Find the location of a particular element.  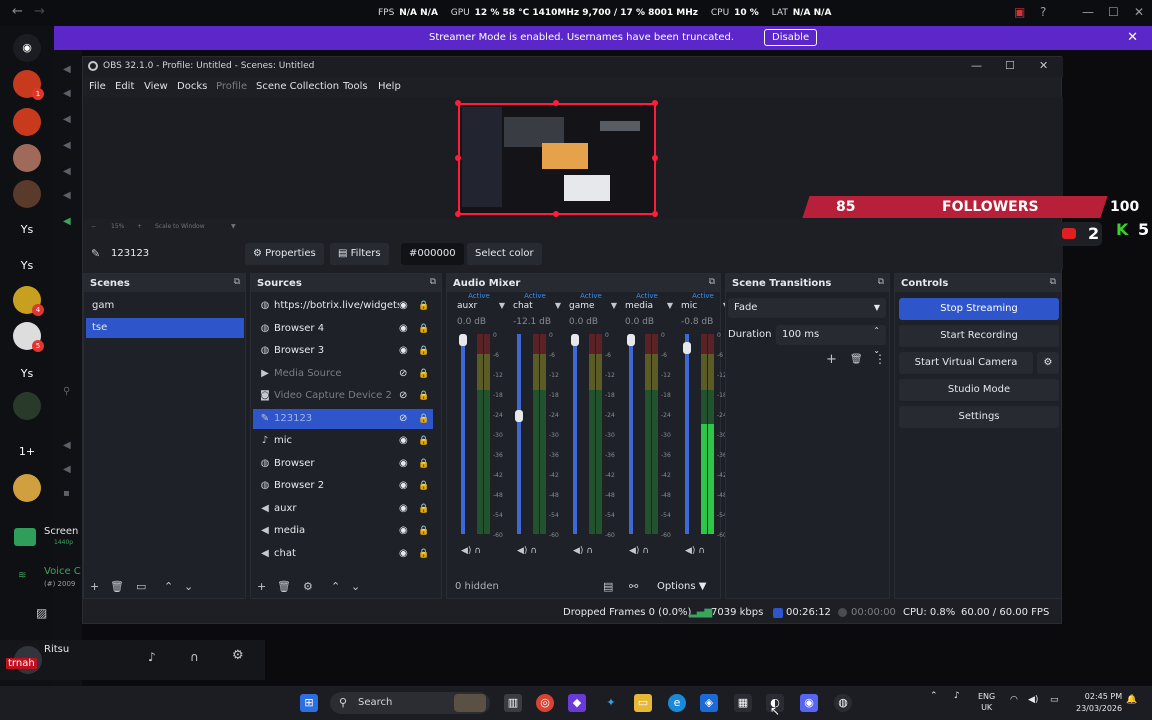

duration-spinner: 100 ms ⌃ ⌄ is located at coordinates (831, 340).